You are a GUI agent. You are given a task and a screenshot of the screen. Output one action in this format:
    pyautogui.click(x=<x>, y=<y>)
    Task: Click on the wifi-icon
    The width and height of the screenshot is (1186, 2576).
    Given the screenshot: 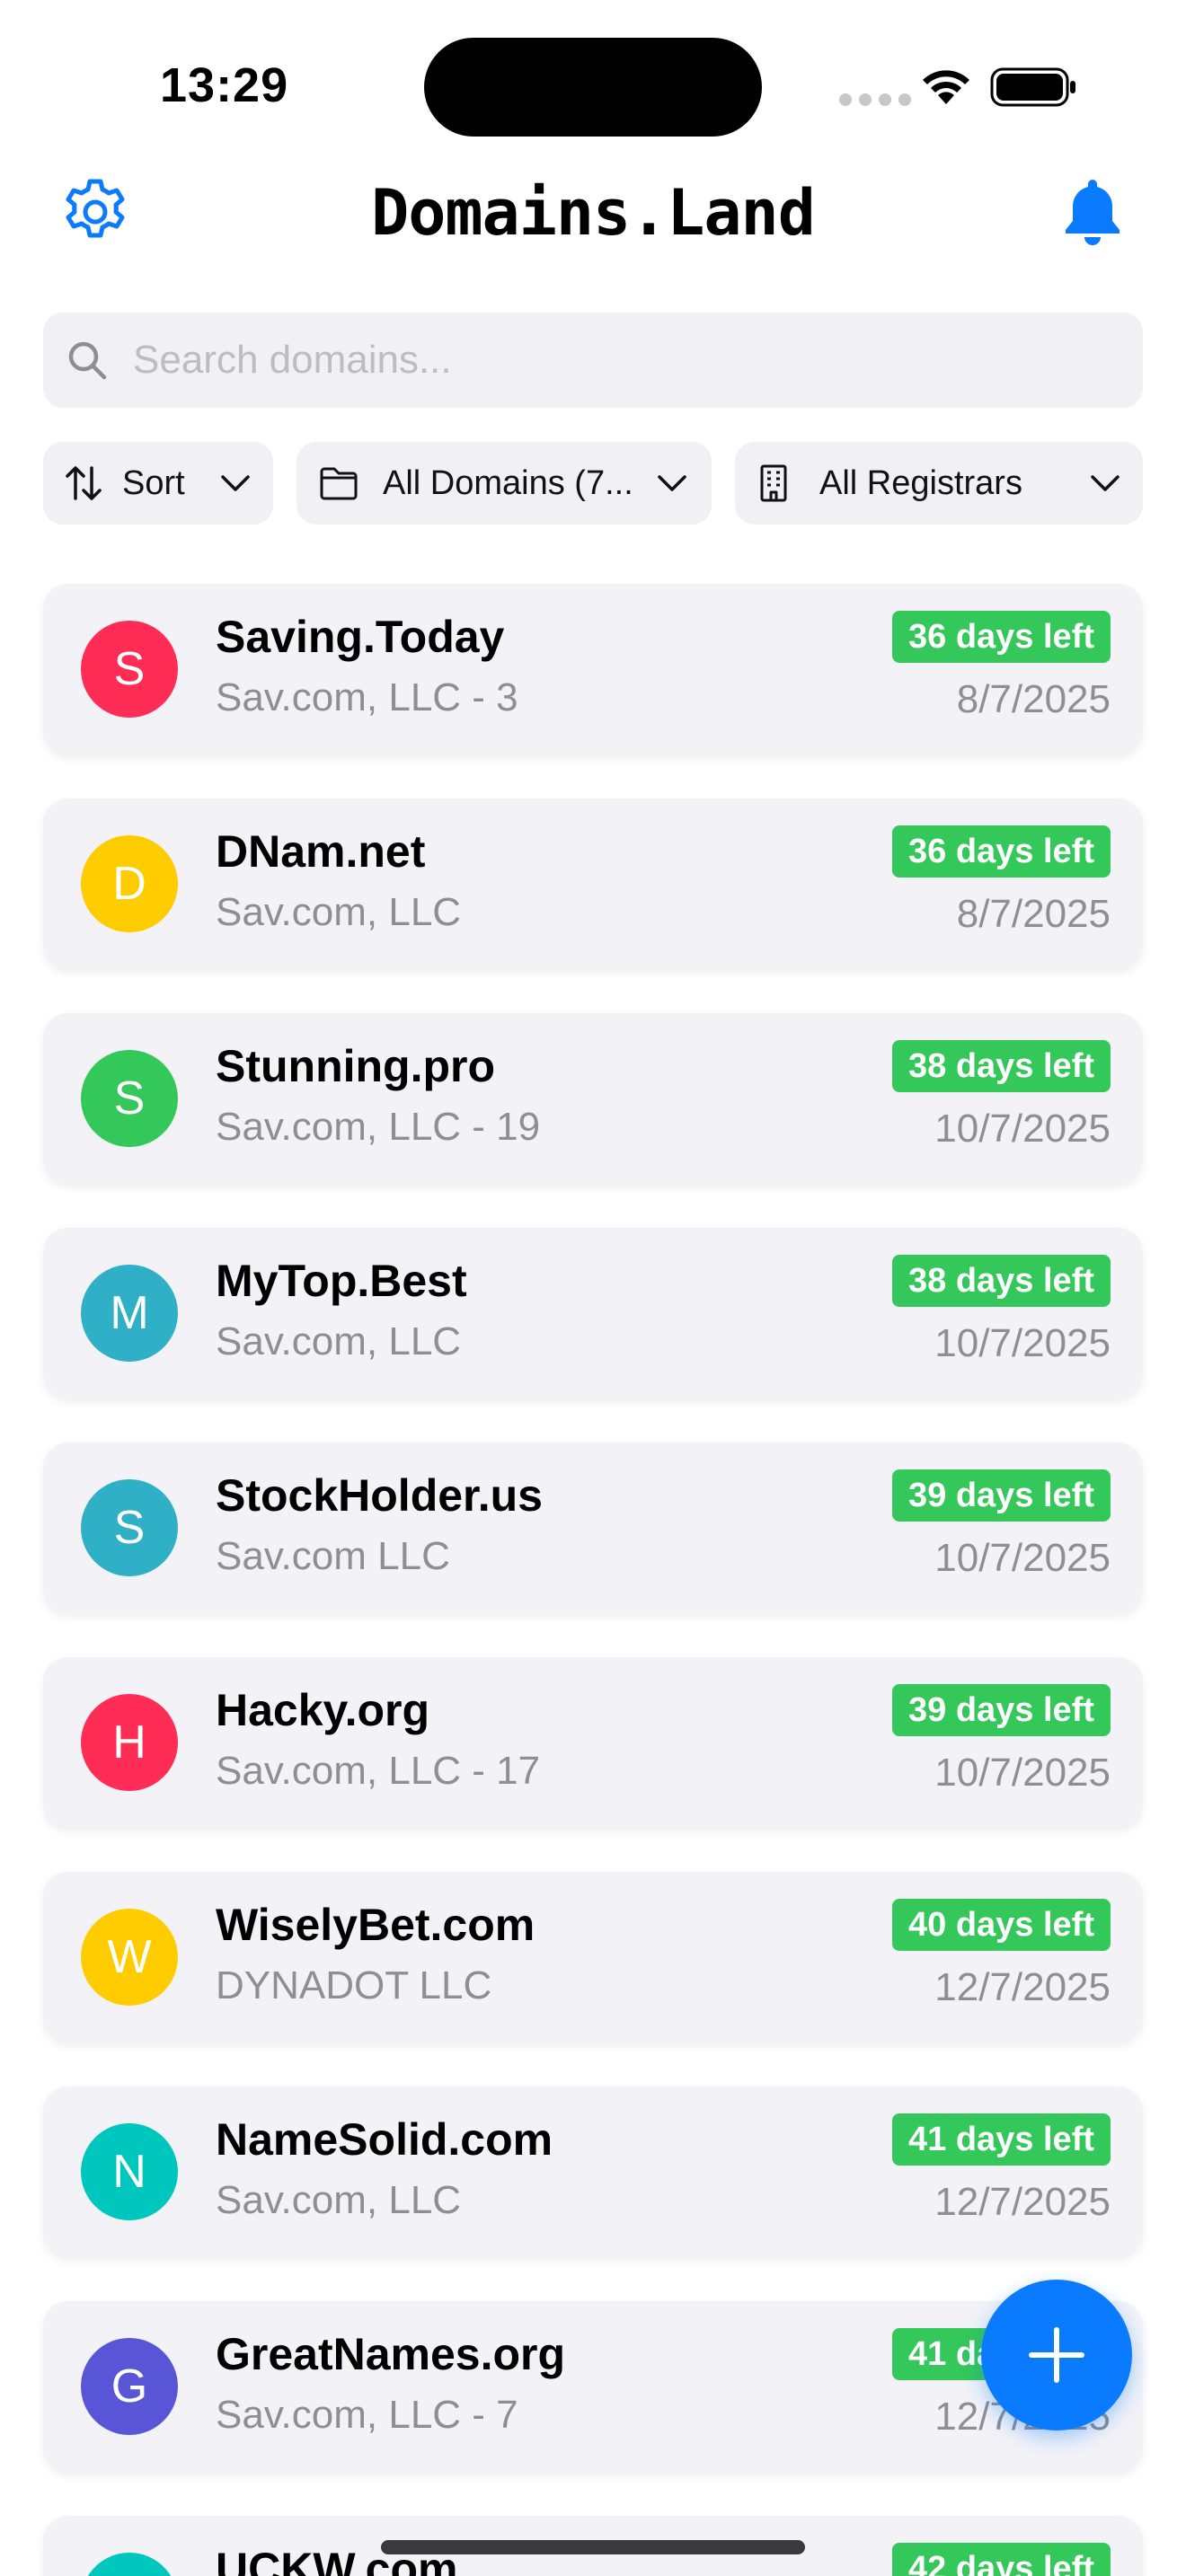 What is the action you would take?
    pyautogui.click(x=946, y=87)
    